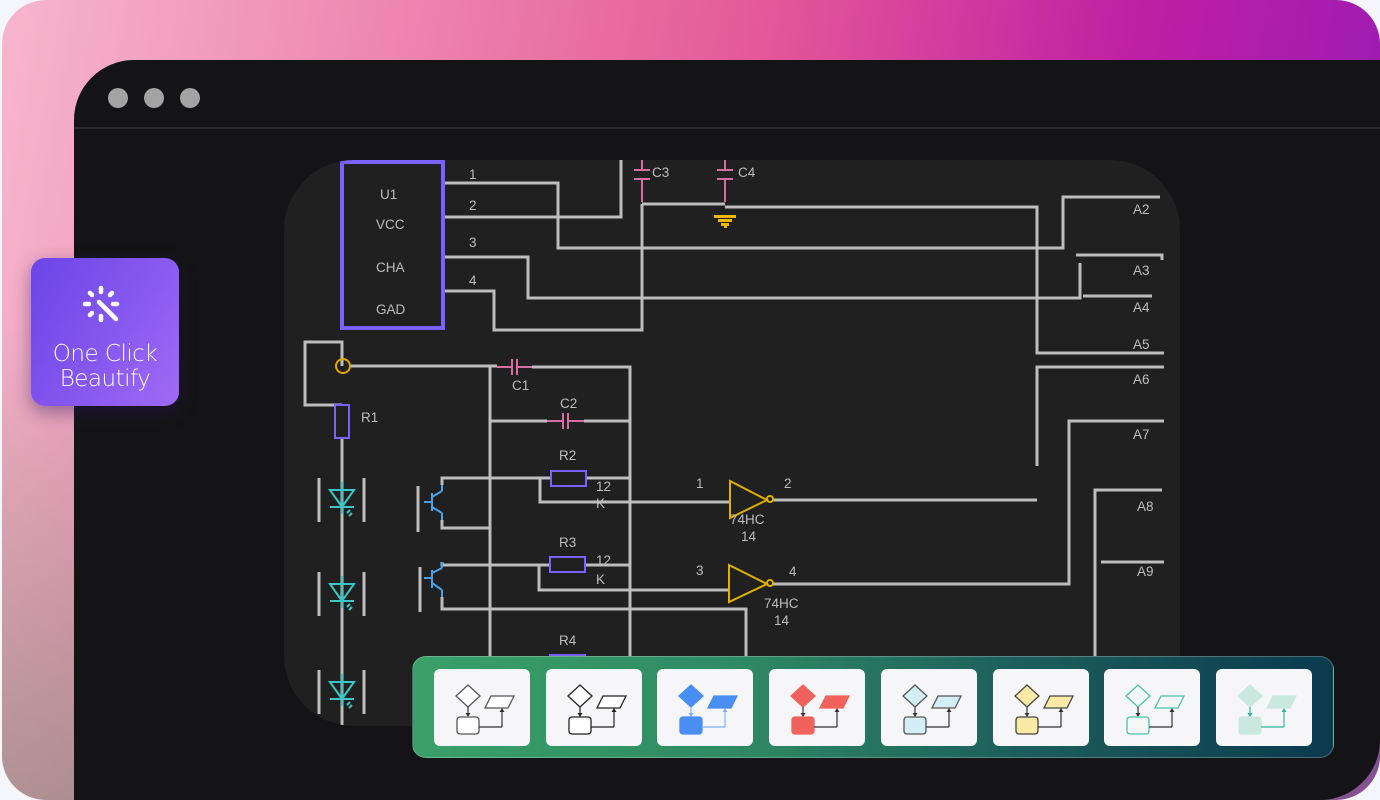 This screenshot has width=1380, height=800. I want to click on theme-card-outline-light, so click(482, 707).